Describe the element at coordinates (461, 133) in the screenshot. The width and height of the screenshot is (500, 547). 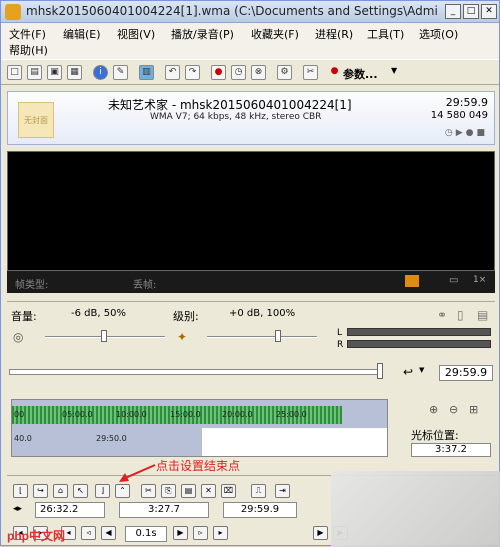
I see `play-icon: ▶` at that location.